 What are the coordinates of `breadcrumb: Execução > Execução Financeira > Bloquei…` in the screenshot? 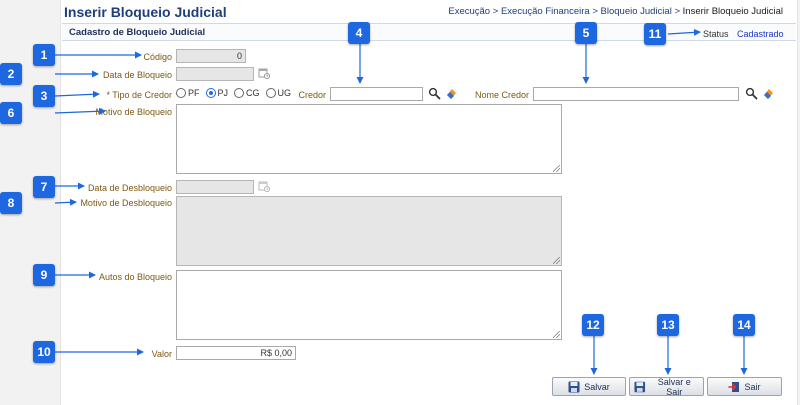 It's located at (615, 11).